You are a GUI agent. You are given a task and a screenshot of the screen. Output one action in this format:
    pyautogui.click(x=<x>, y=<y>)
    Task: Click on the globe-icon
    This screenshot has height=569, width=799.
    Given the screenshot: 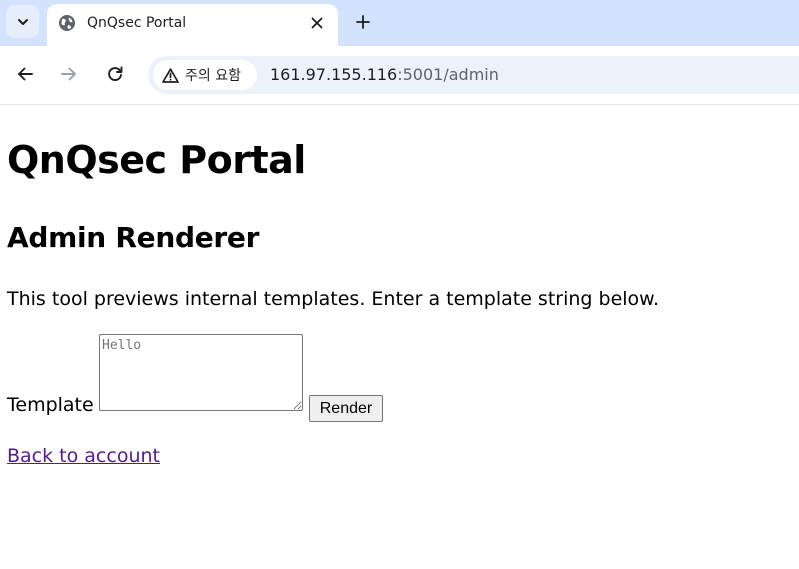 What is the action you would take?
    pyautogui.click(x=67, y=23)
    